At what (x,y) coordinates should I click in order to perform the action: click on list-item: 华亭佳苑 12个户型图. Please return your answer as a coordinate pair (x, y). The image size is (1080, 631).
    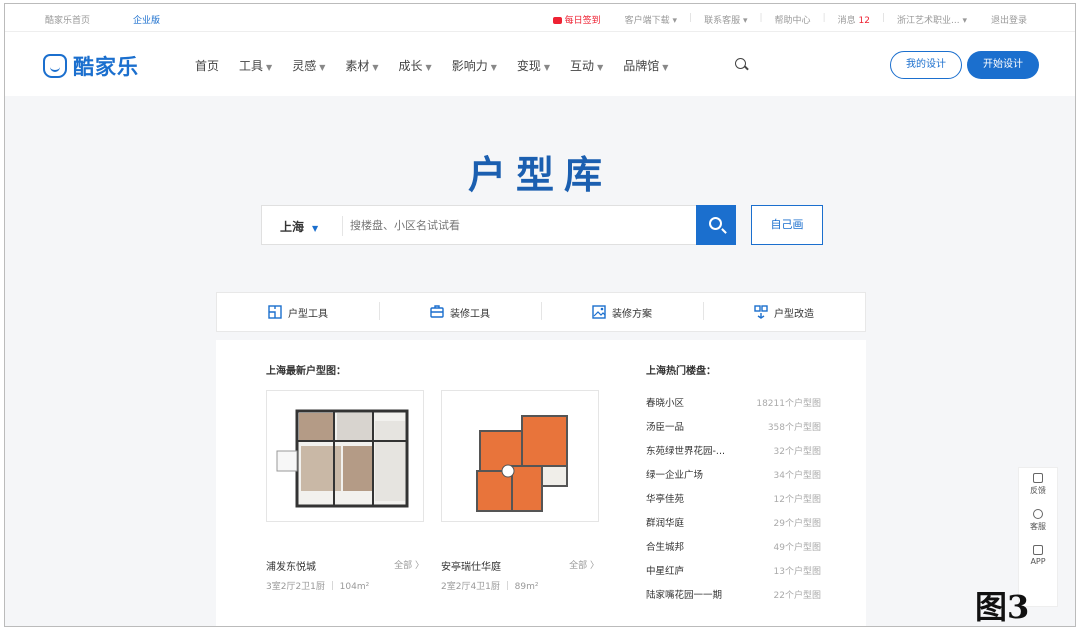
    Looking at the image, I should click on (733, 498).